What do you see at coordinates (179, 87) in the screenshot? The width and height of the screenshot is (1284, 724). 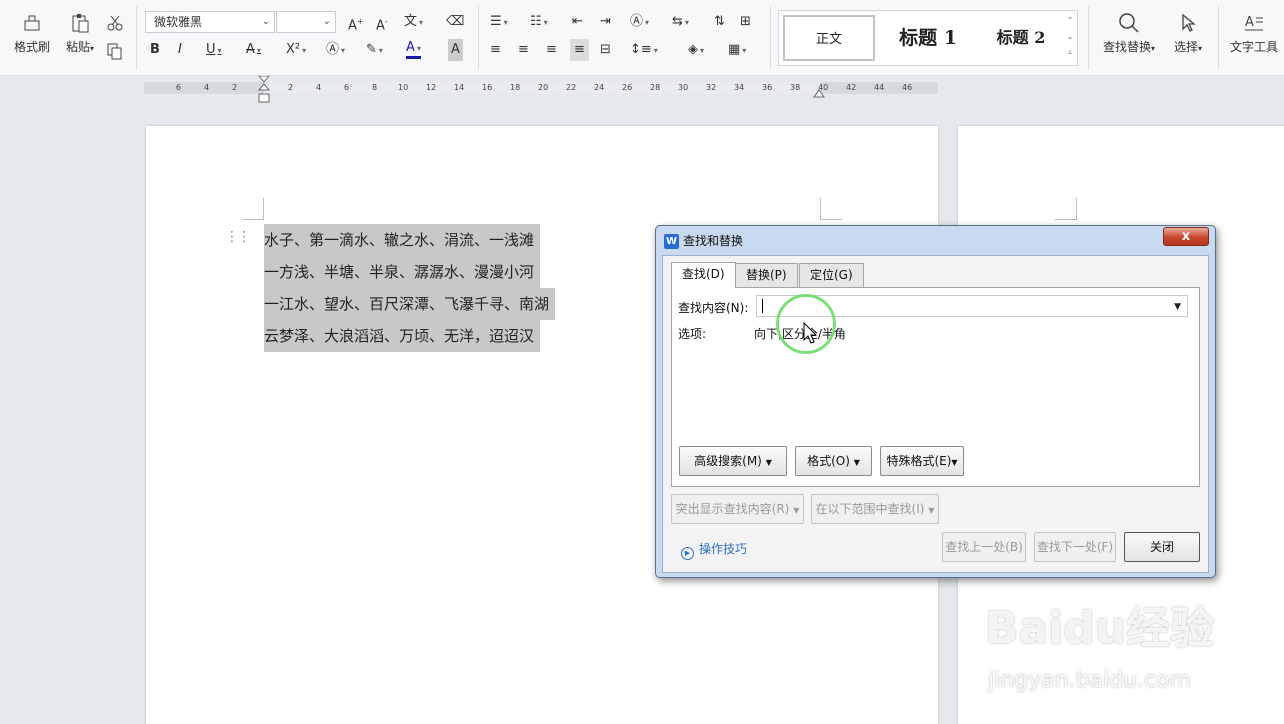 I see `ruler-tick: 6` at bounding box center [179, 87].